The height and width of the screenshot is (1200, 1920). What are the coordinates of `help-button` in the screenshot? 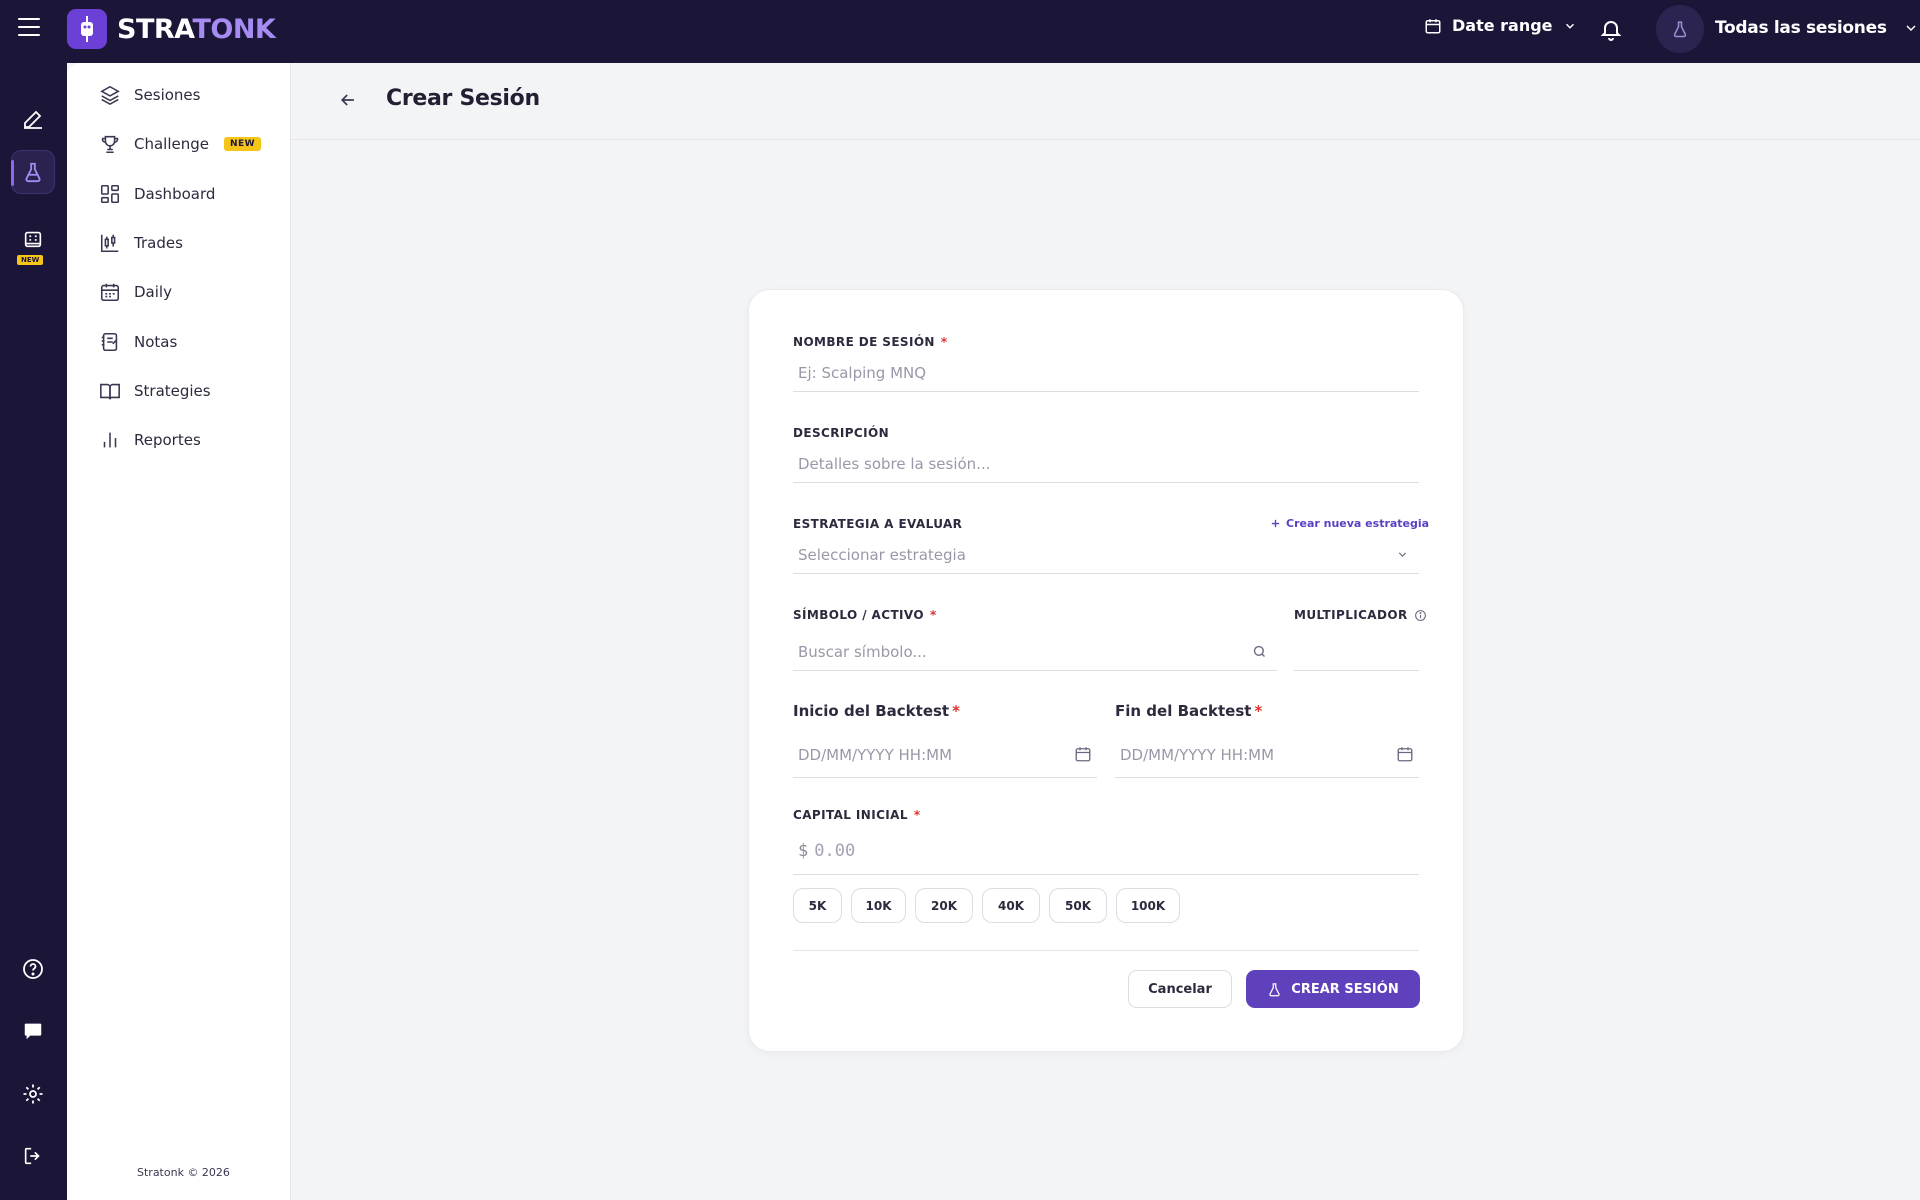 It's located at (33, 969).